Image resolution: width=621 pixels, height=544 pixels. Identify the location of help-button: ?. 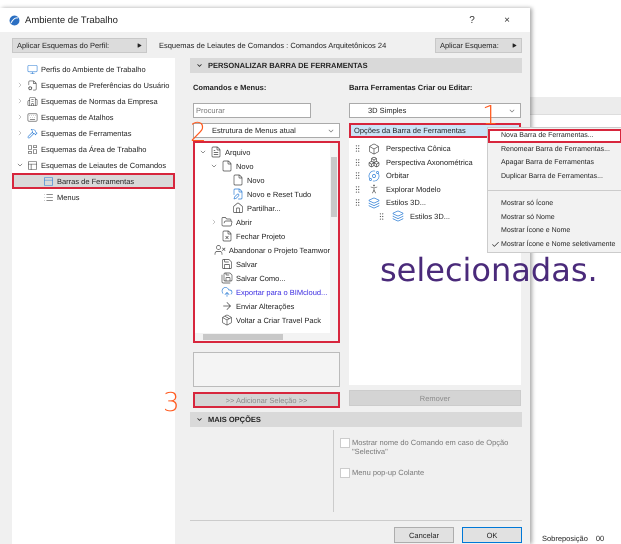
(472, 20).